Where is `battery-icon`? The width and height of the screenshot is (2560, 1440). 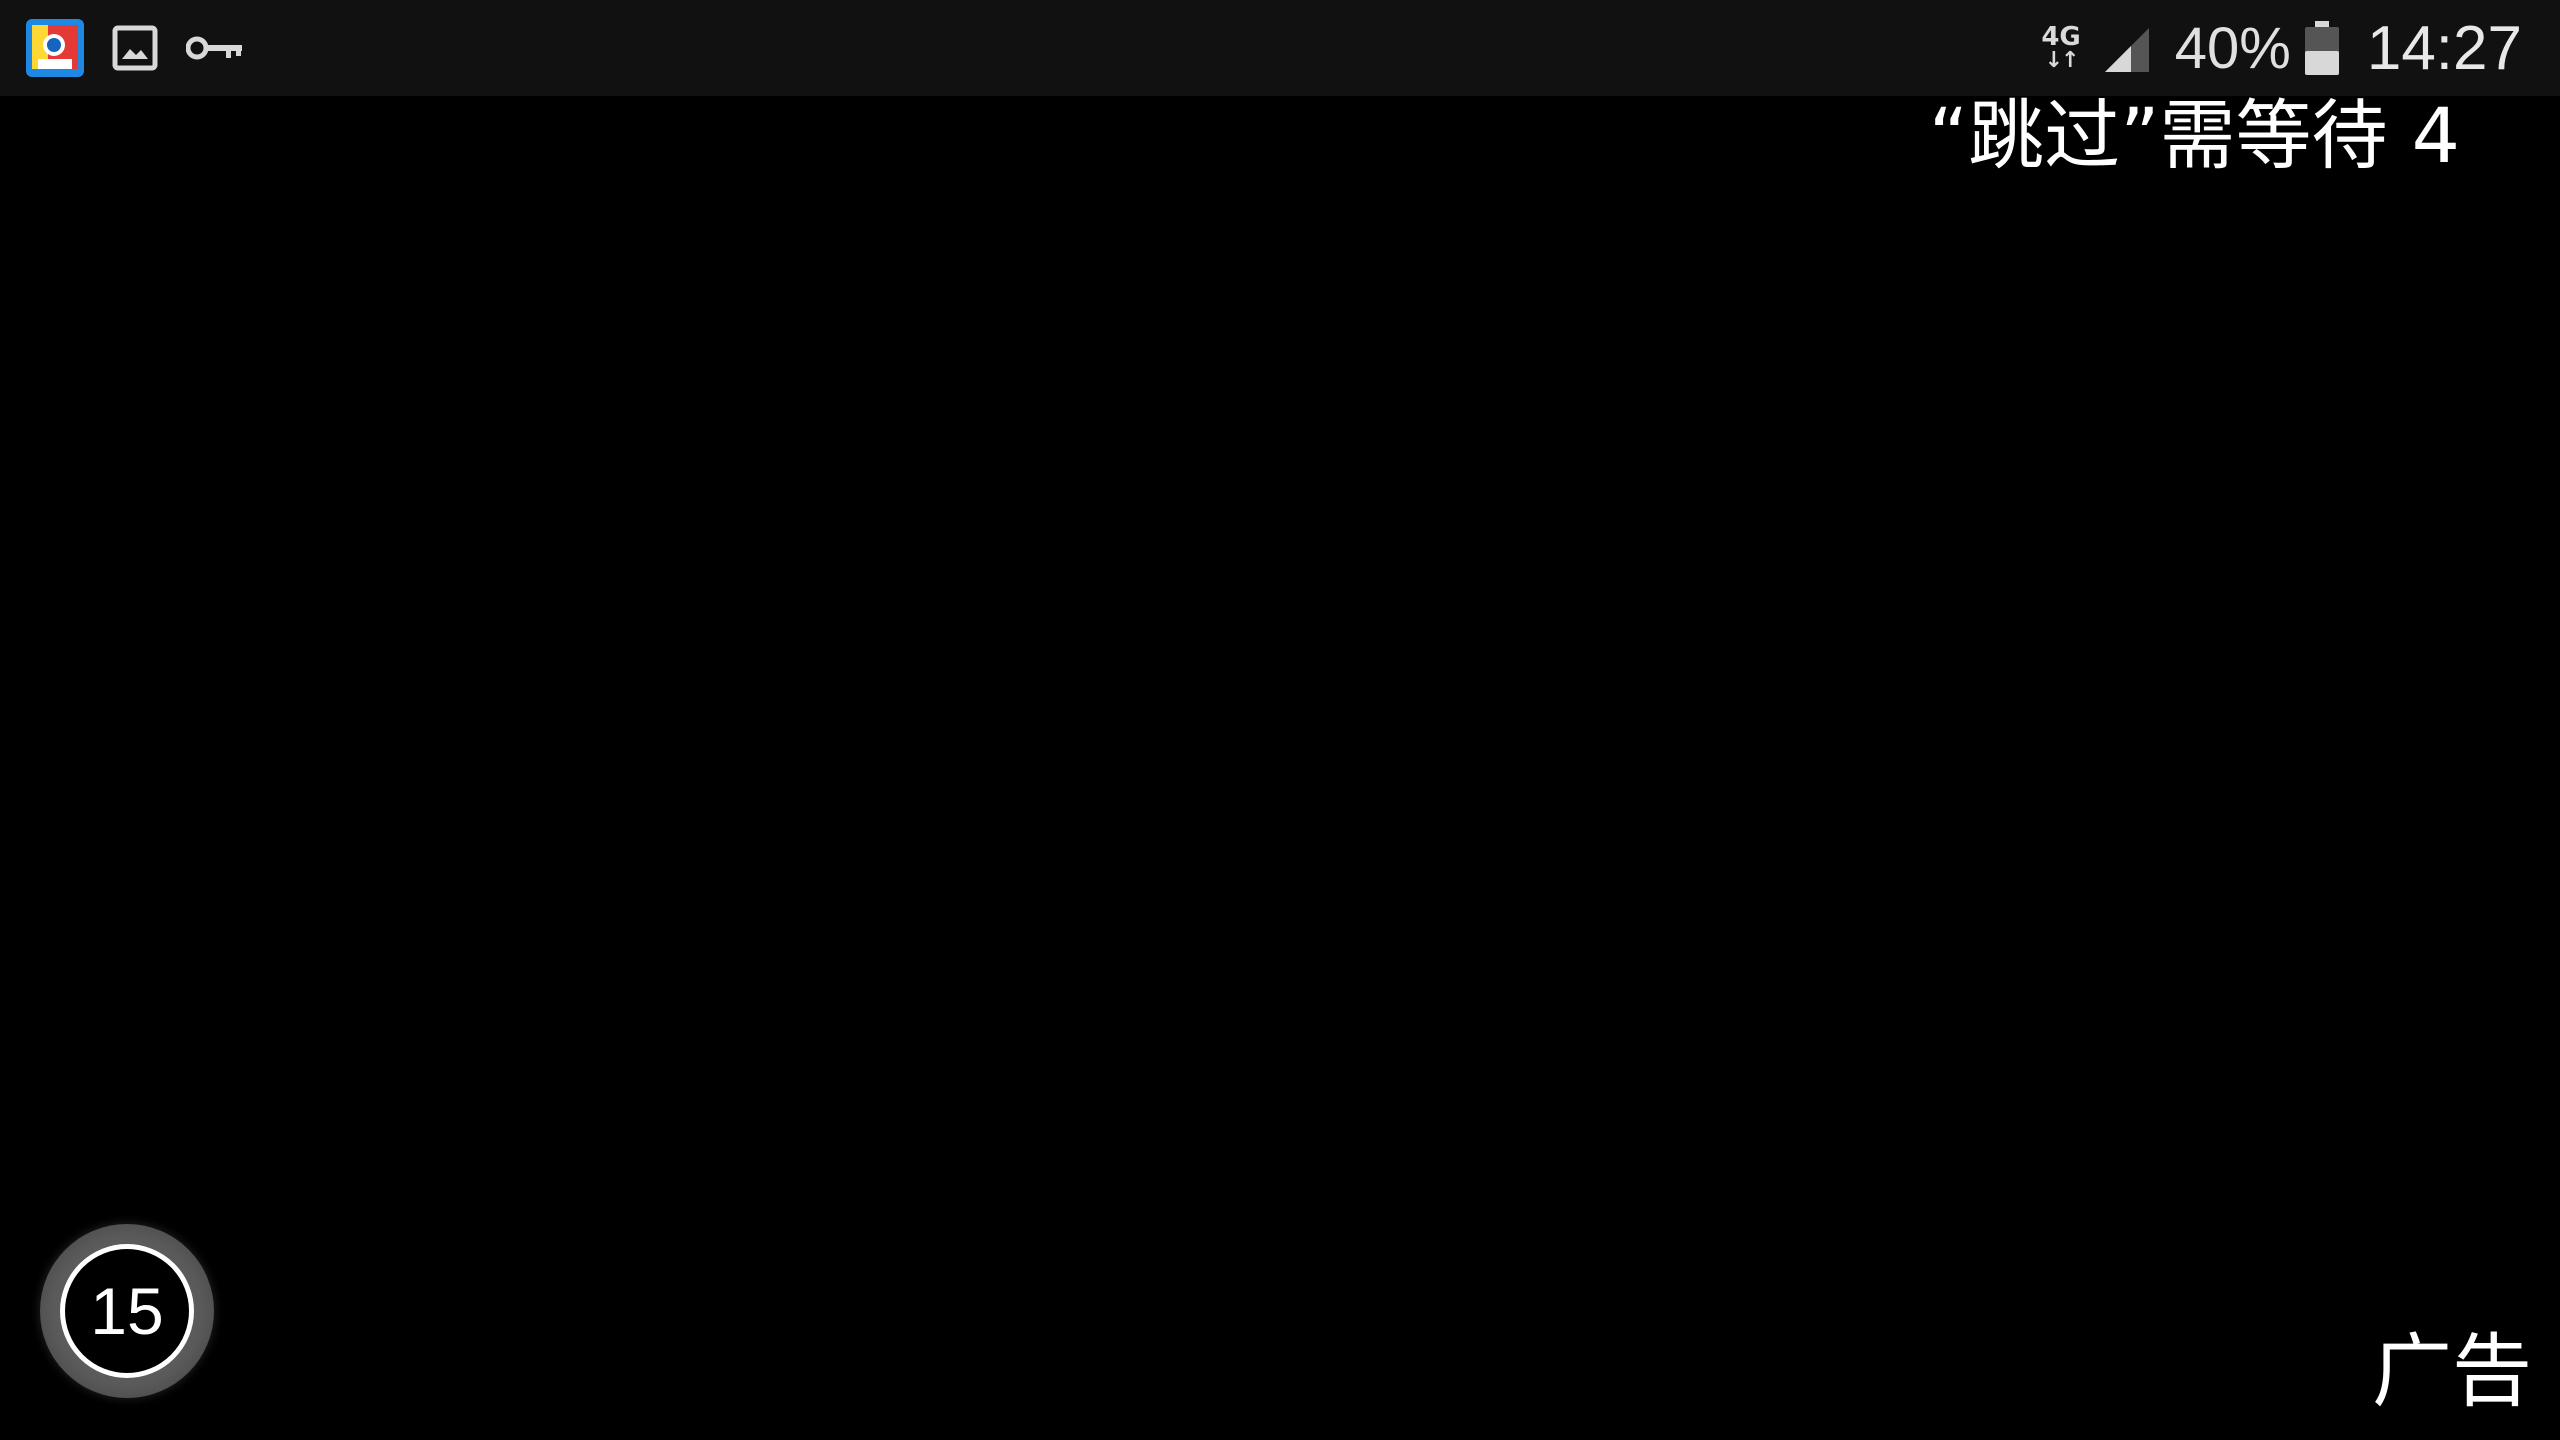 battery-icon is located at coordinates (2321, 48).